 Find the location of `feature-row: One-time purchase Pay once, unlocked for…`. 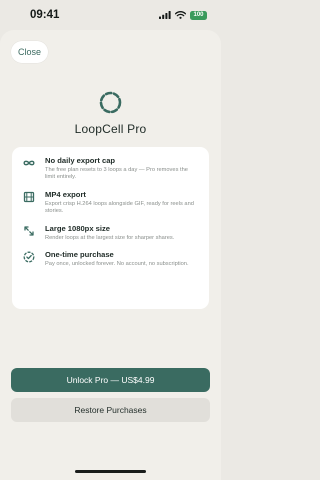

feature-row: One-time purchase Pay once, unlocked for… is located at coordinates (110, 259).